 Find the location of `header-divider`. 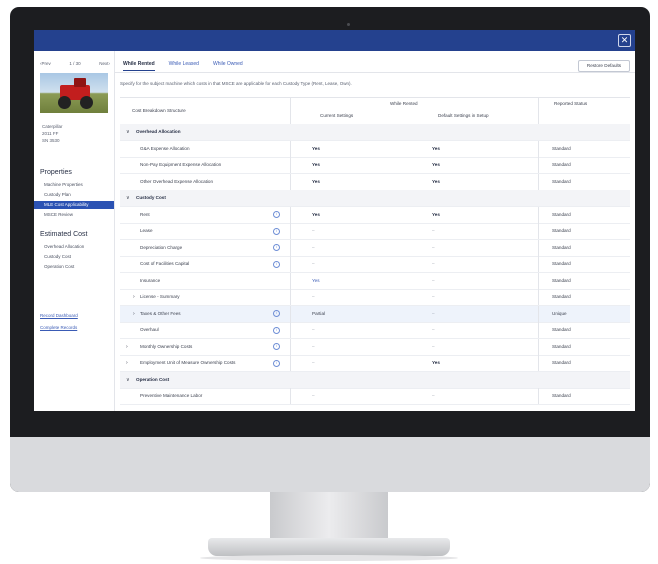

header-divider is located at coordinates (290, 111).